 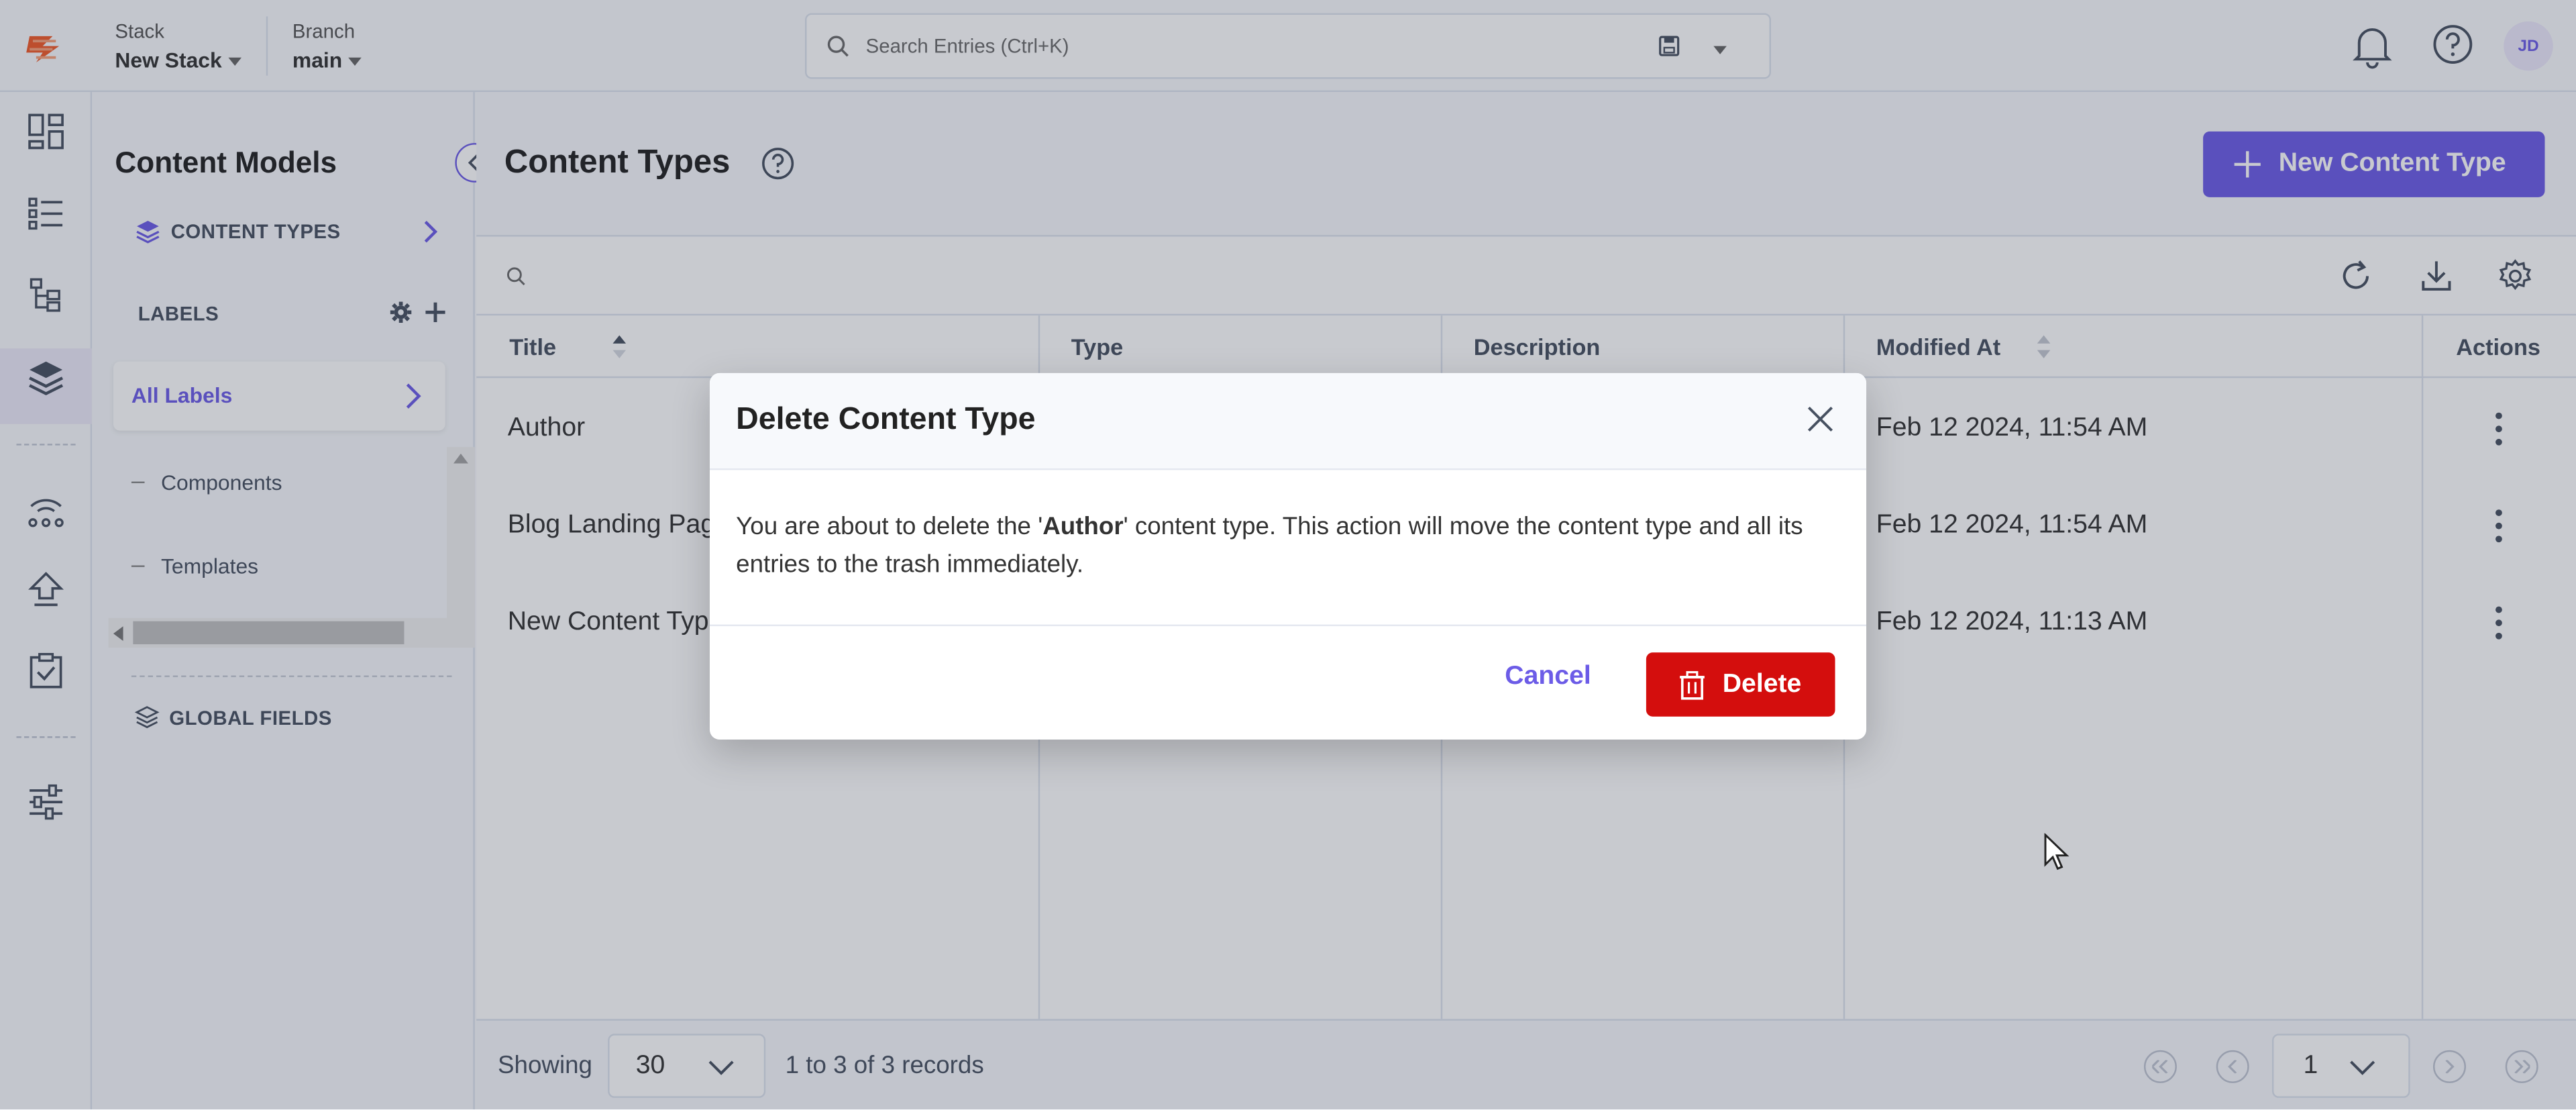 What do you see at coordinates (1693, 684) in the screenshot?
I see `trash-icon` at bounding box center [1693, 684].